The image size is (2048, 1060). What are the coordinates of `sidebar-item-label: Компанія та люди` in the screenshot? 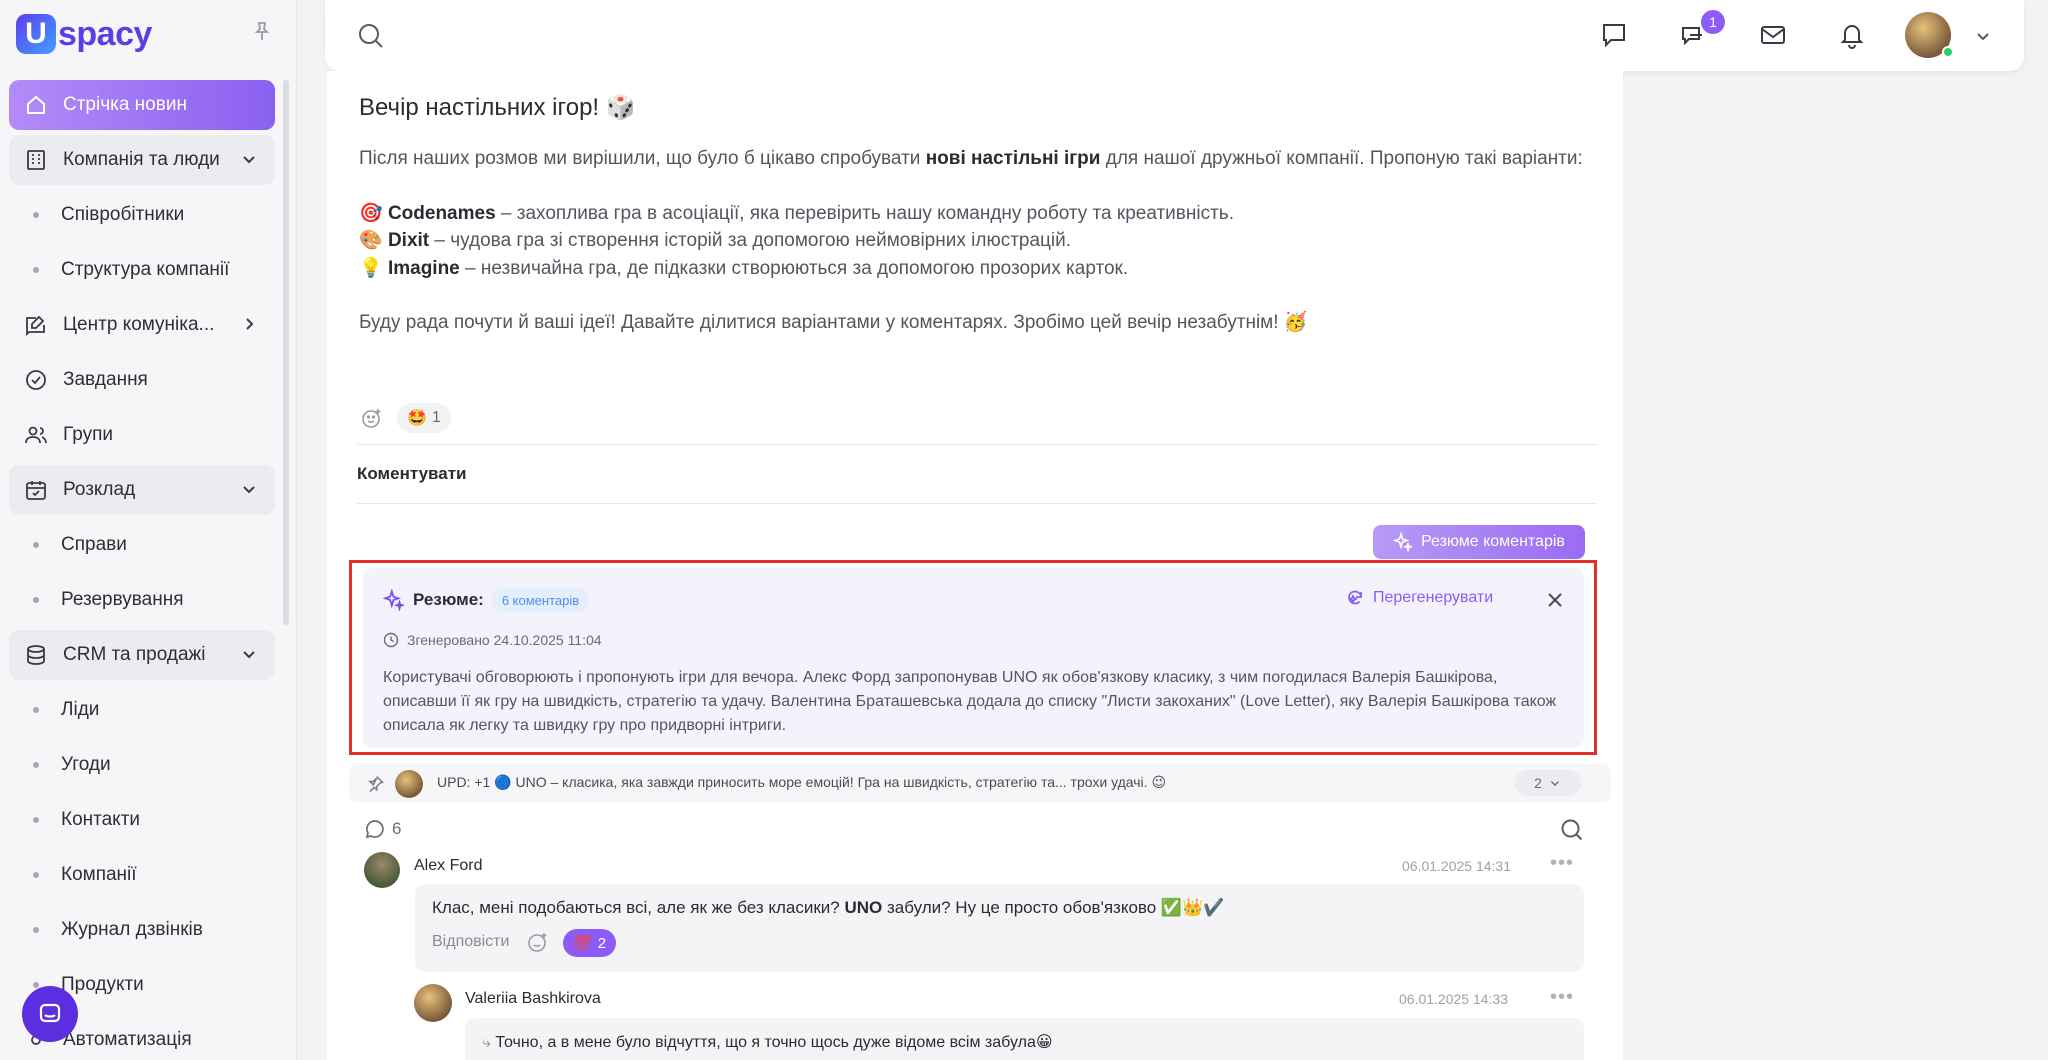 It's located at (141, 159).